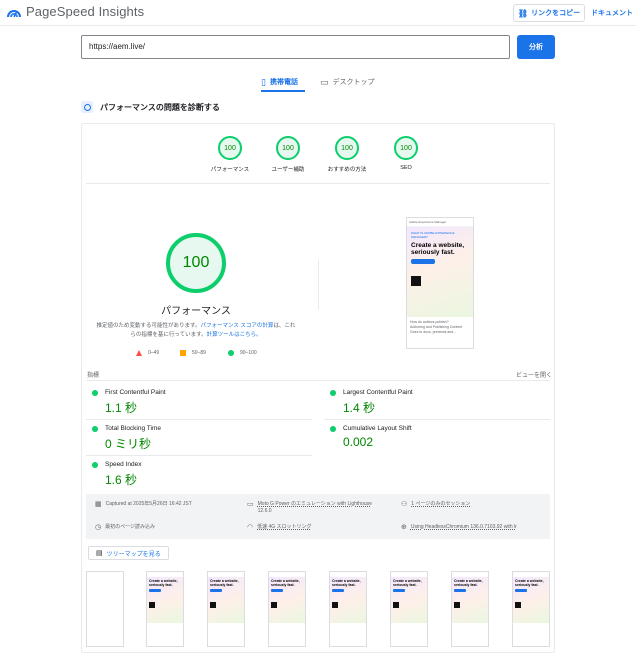 The height and width of the screenshot is (661, 636). I want to click on metric-value: 0 ミリ秒, so click(128, 444).